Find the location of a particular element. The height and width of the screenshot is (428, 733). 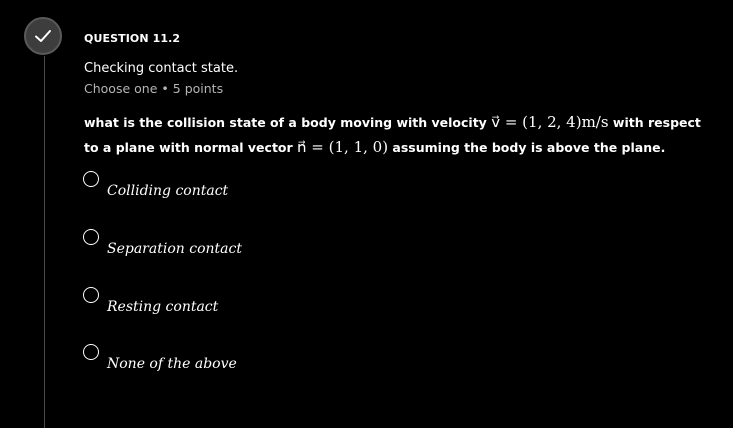

answer-option-separation: Separation contact is located at coordinates (233, 244).